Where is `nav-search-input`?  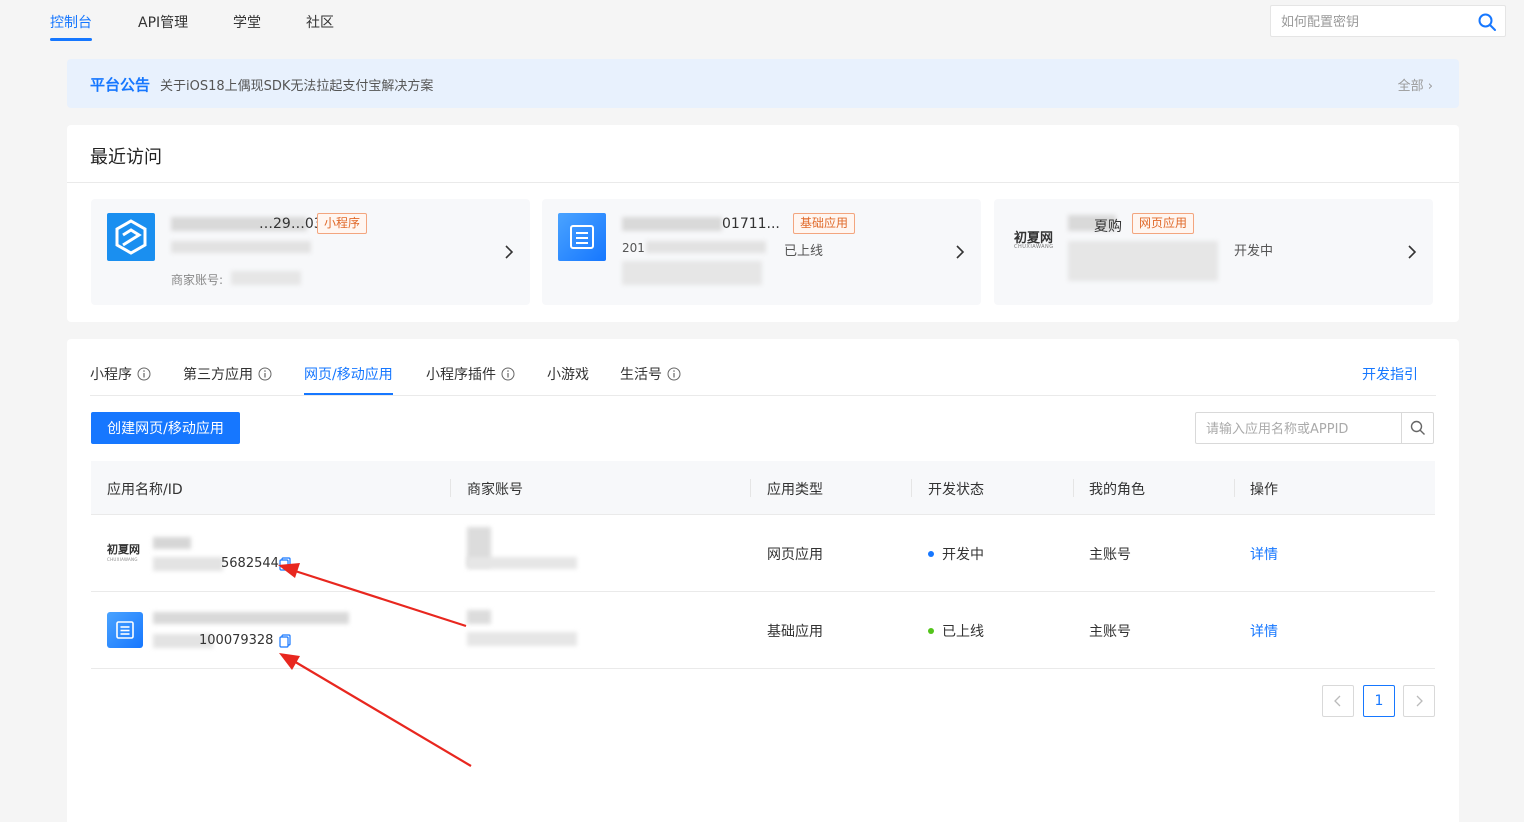 nav-search-input is located at coordinates (1376, 22).